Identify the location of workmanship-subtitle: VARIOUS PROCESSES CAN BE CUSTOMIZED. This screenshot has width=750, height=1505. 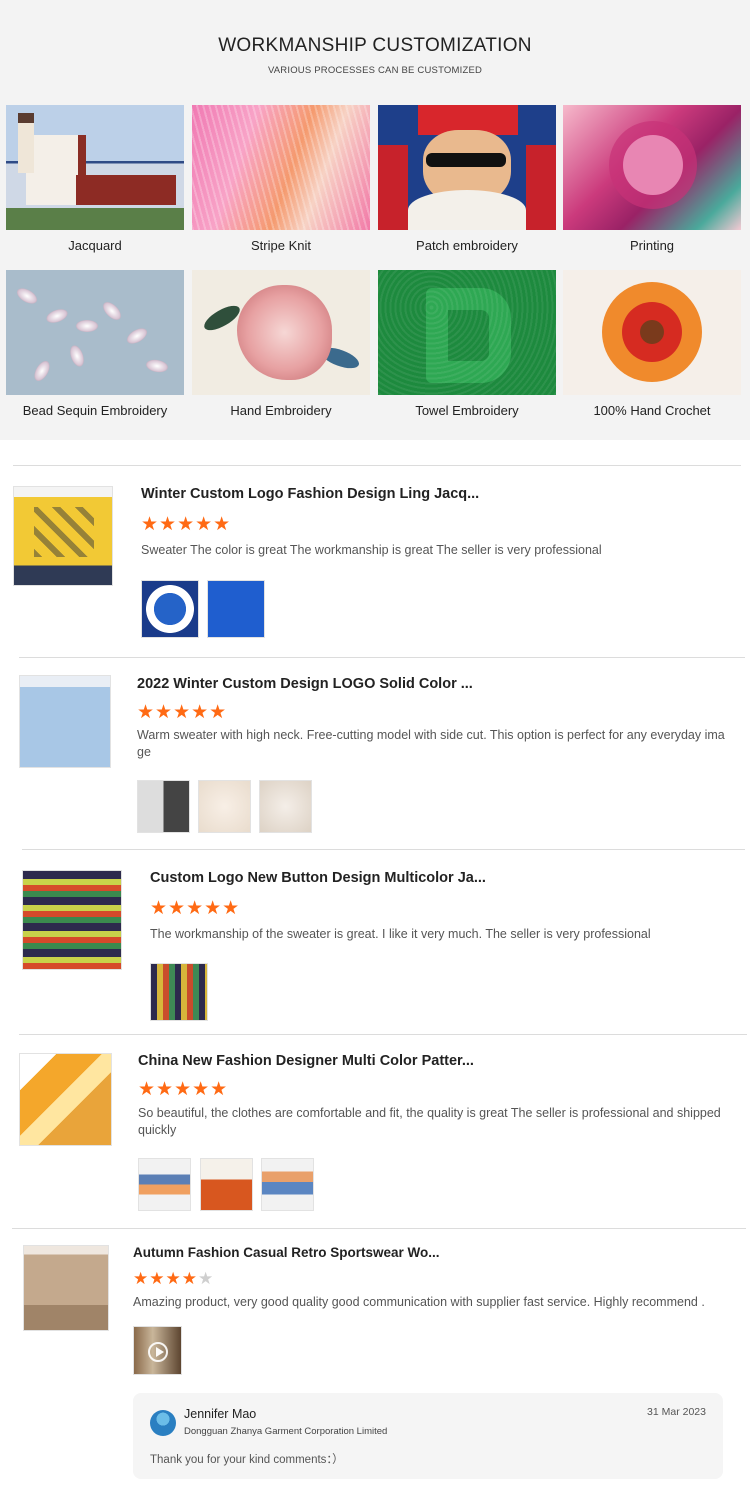
(375, 70).